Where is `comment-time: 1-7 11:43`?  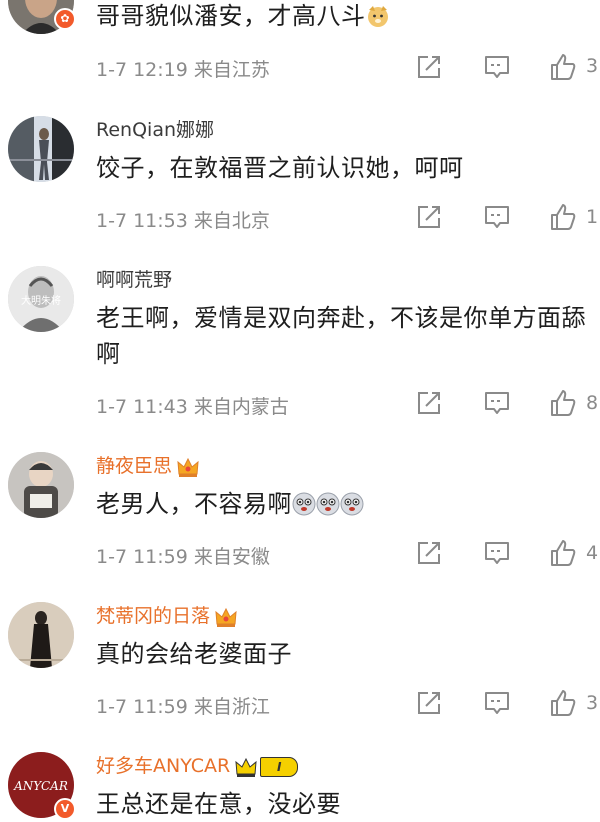
comment-time: 1-7 11:43 is located at coordinates (142, 407).